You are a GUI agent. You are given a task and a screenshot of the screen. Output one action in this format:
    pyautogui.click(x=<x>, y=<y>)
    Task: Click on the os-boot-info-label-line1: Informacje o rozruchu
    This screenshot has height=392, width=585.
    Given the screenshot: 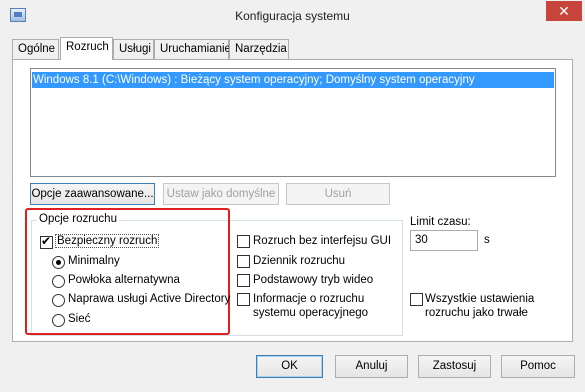 What is the action you would take?
    pyautogui.click(x=308, y=299)
    